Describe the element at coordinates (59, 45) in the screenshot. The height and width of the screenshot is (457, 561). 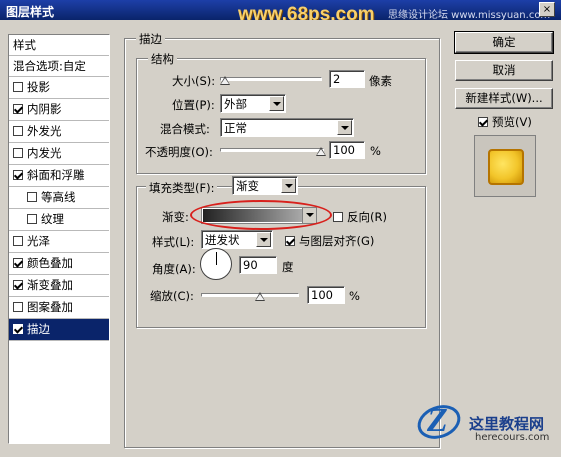
I see `style-list-header: 样式` at that location.